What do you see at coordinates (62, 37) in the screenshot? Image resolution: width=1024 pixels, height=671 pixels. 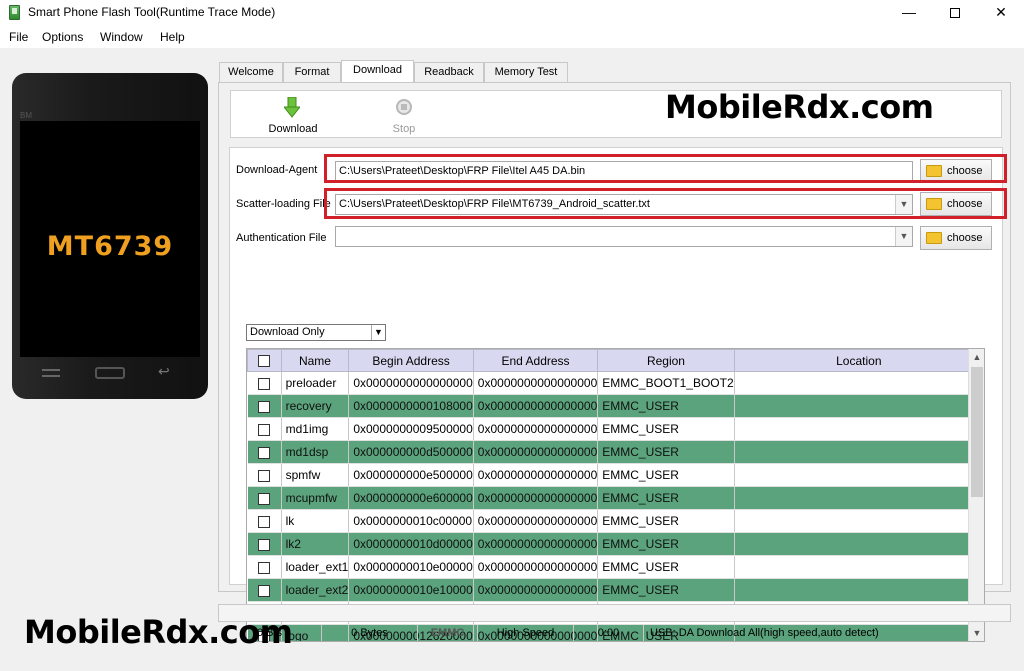 I see `menu-options: Options` at bounding box center [62, 37].